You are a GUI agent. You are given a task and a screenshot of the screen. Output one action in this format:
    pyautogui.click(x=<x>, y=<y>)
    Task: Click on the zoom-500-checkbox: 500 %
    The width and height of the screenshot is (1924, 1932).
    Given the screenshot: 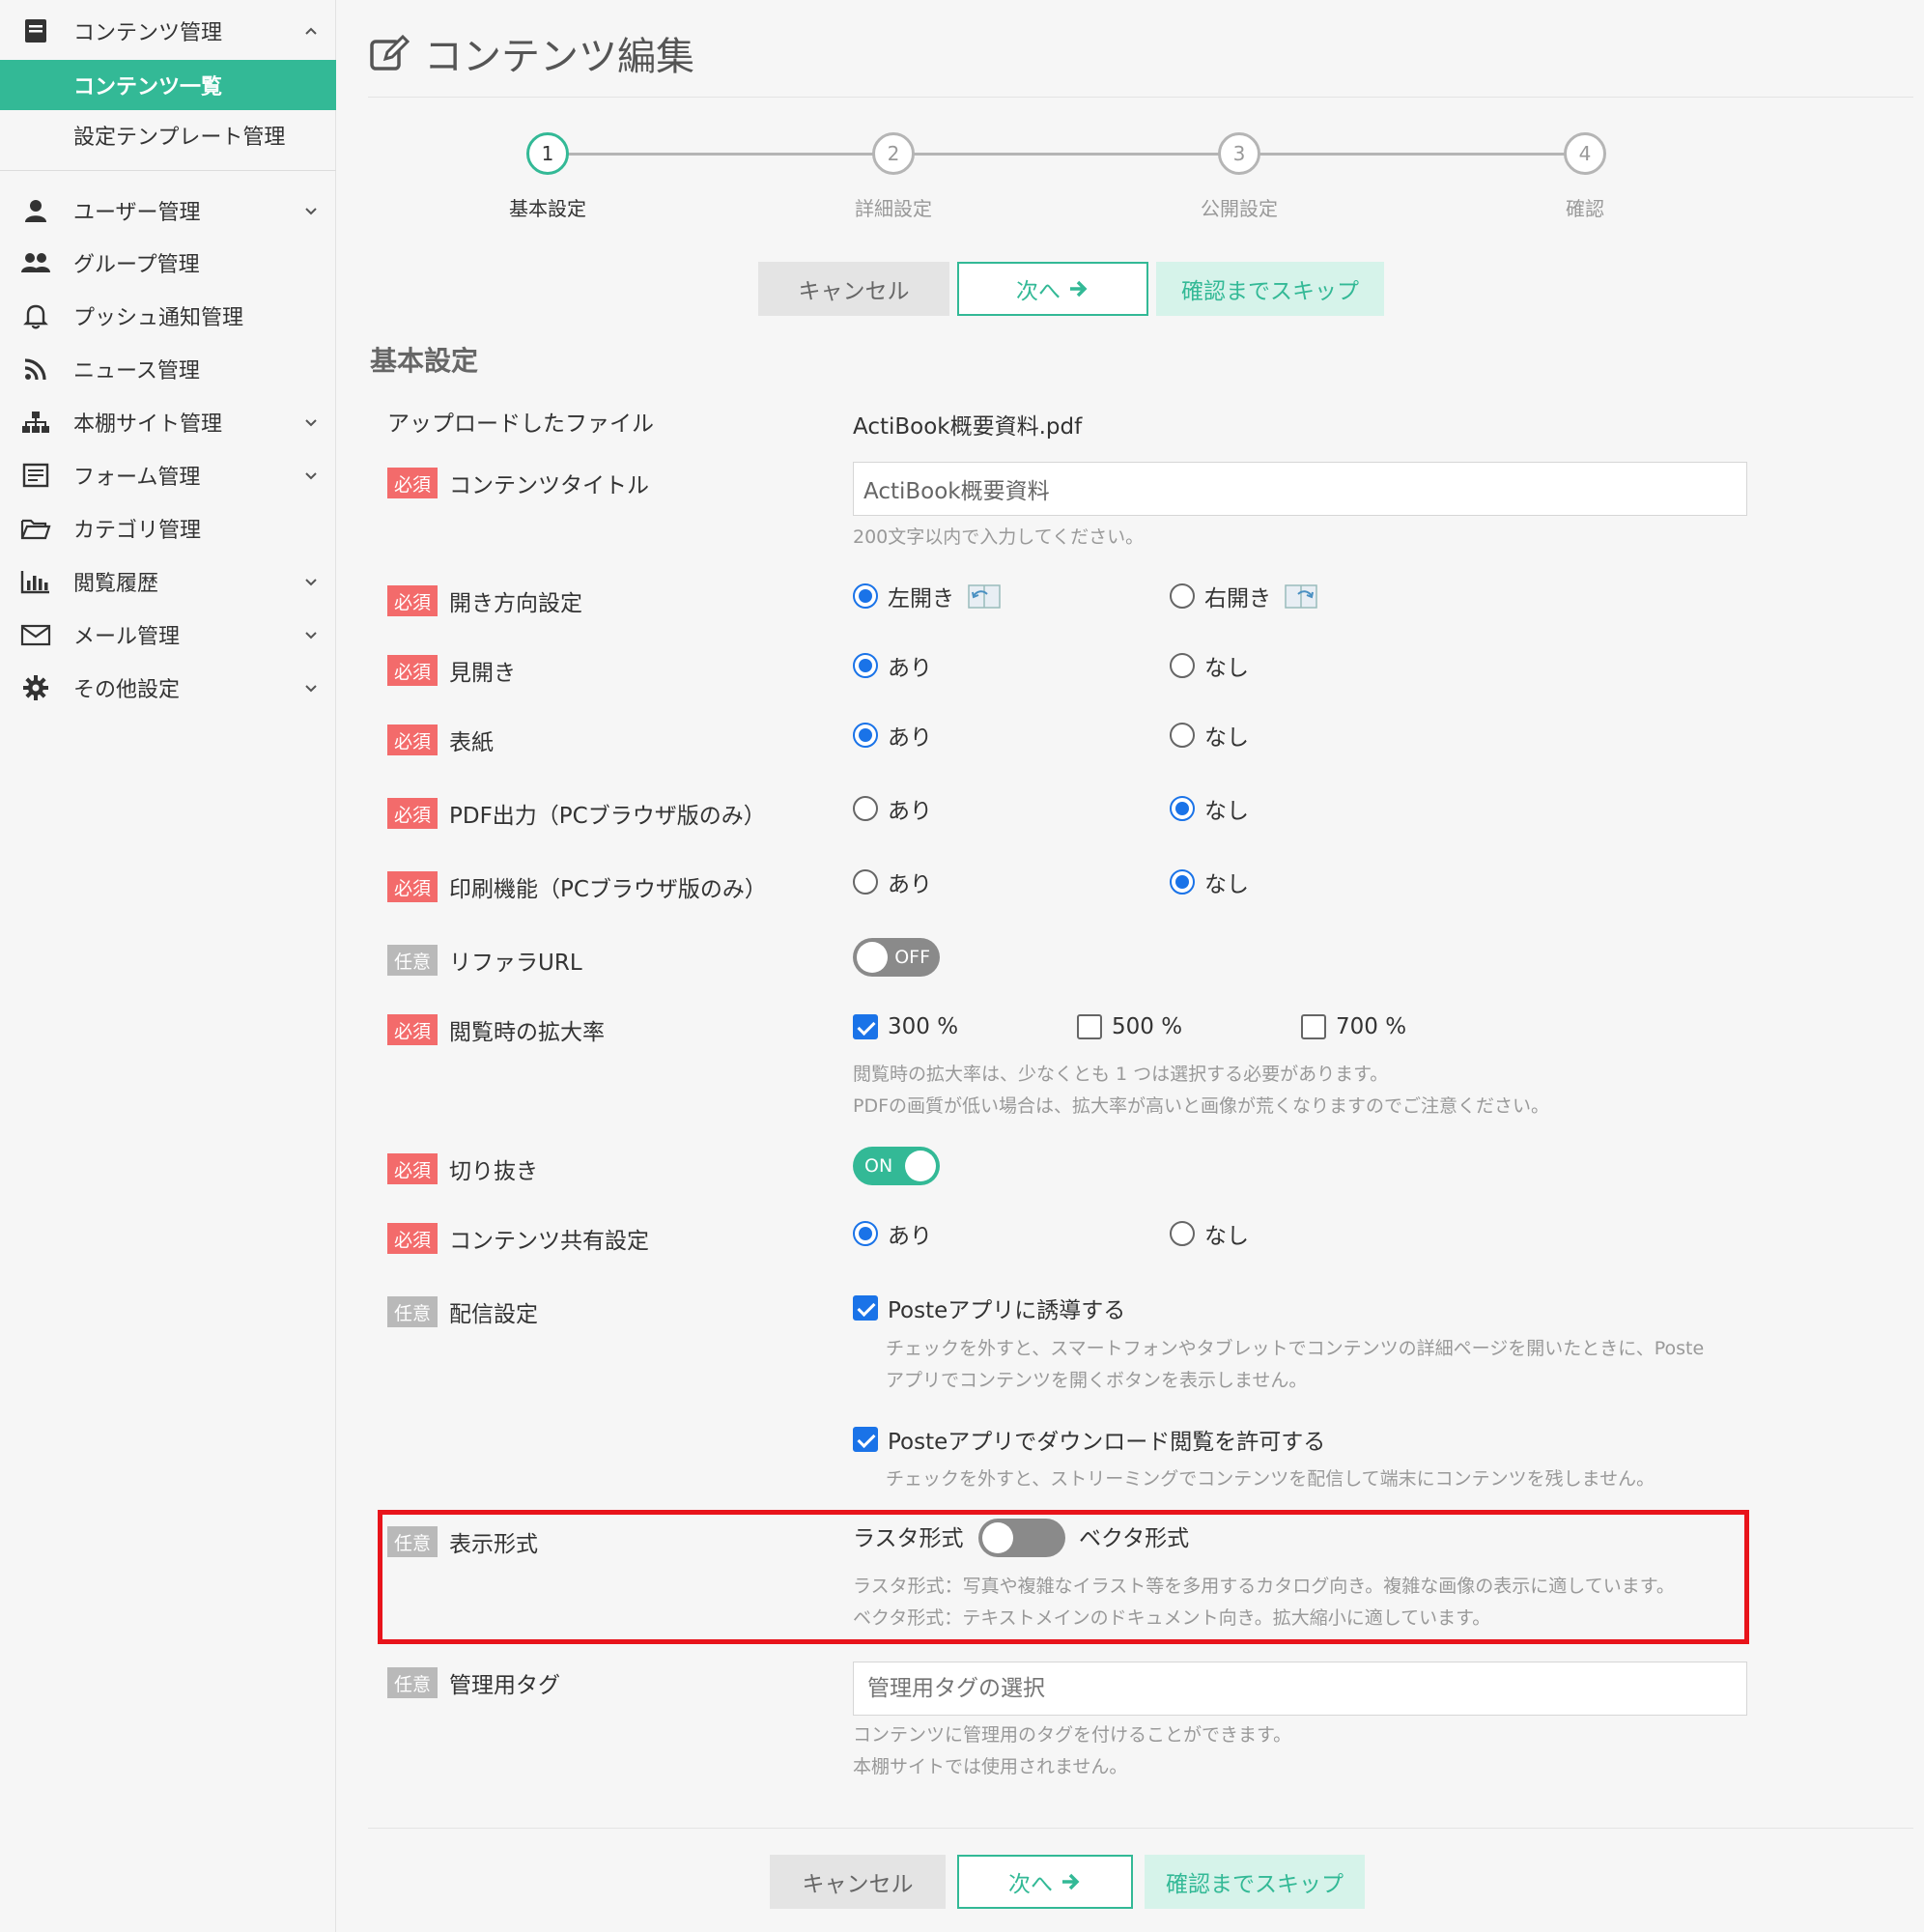 What is the action you would take?
    pyautogui.click(x=1129, y=1026)
    